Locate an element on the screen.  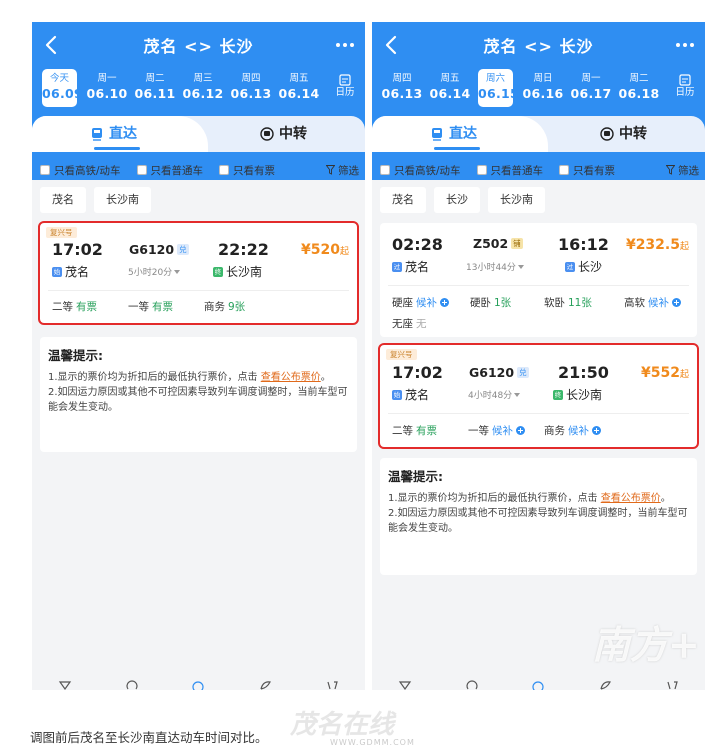
date-item: 周三 06.12 is located at coordinates (203, 88).